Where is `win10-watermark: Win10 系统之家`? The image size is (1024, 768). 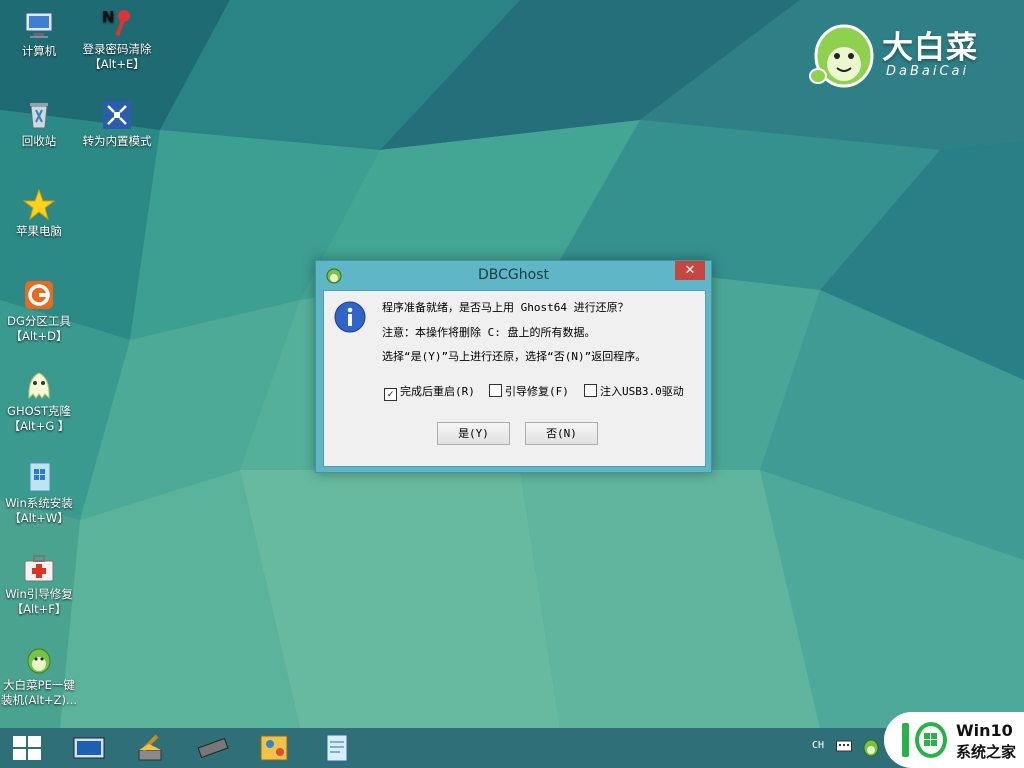
win10-watermark: Win10 系统之家 is located at coordinates (954, 740).